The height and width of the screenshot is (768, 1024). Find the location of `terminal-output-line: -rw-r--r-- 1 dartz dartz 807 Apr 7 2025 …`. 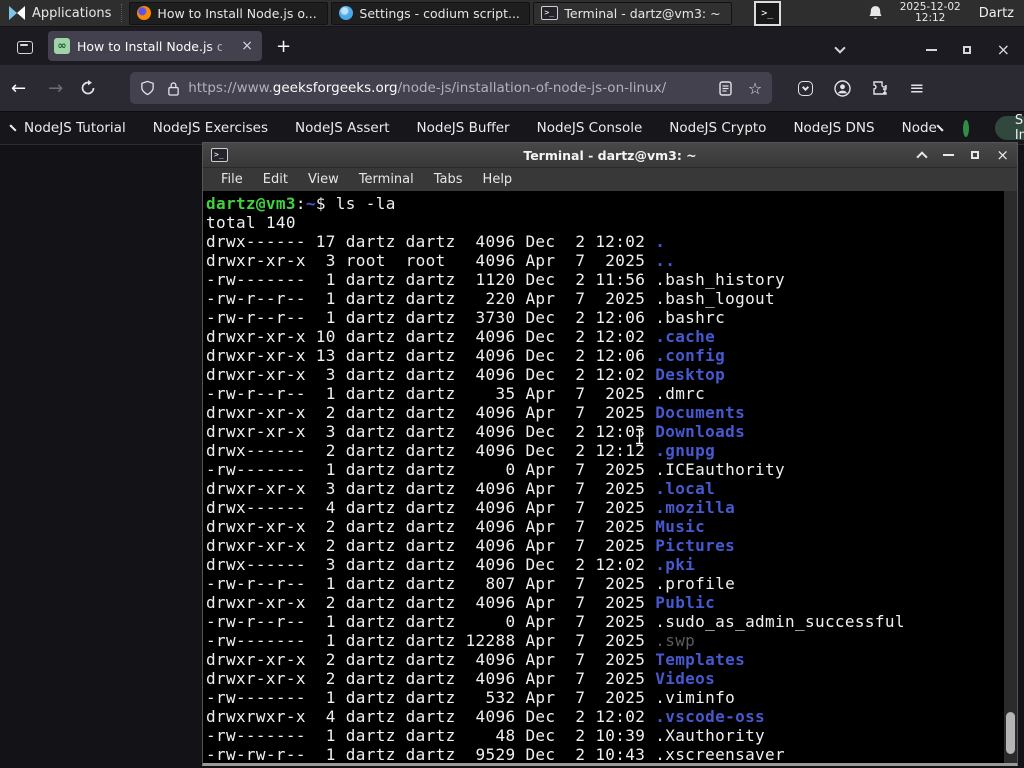

terminal-output-line: -rw-r--r-- 1 dartz dartz 807 Apr 7 2025 … is located at coordinates (471, 583).